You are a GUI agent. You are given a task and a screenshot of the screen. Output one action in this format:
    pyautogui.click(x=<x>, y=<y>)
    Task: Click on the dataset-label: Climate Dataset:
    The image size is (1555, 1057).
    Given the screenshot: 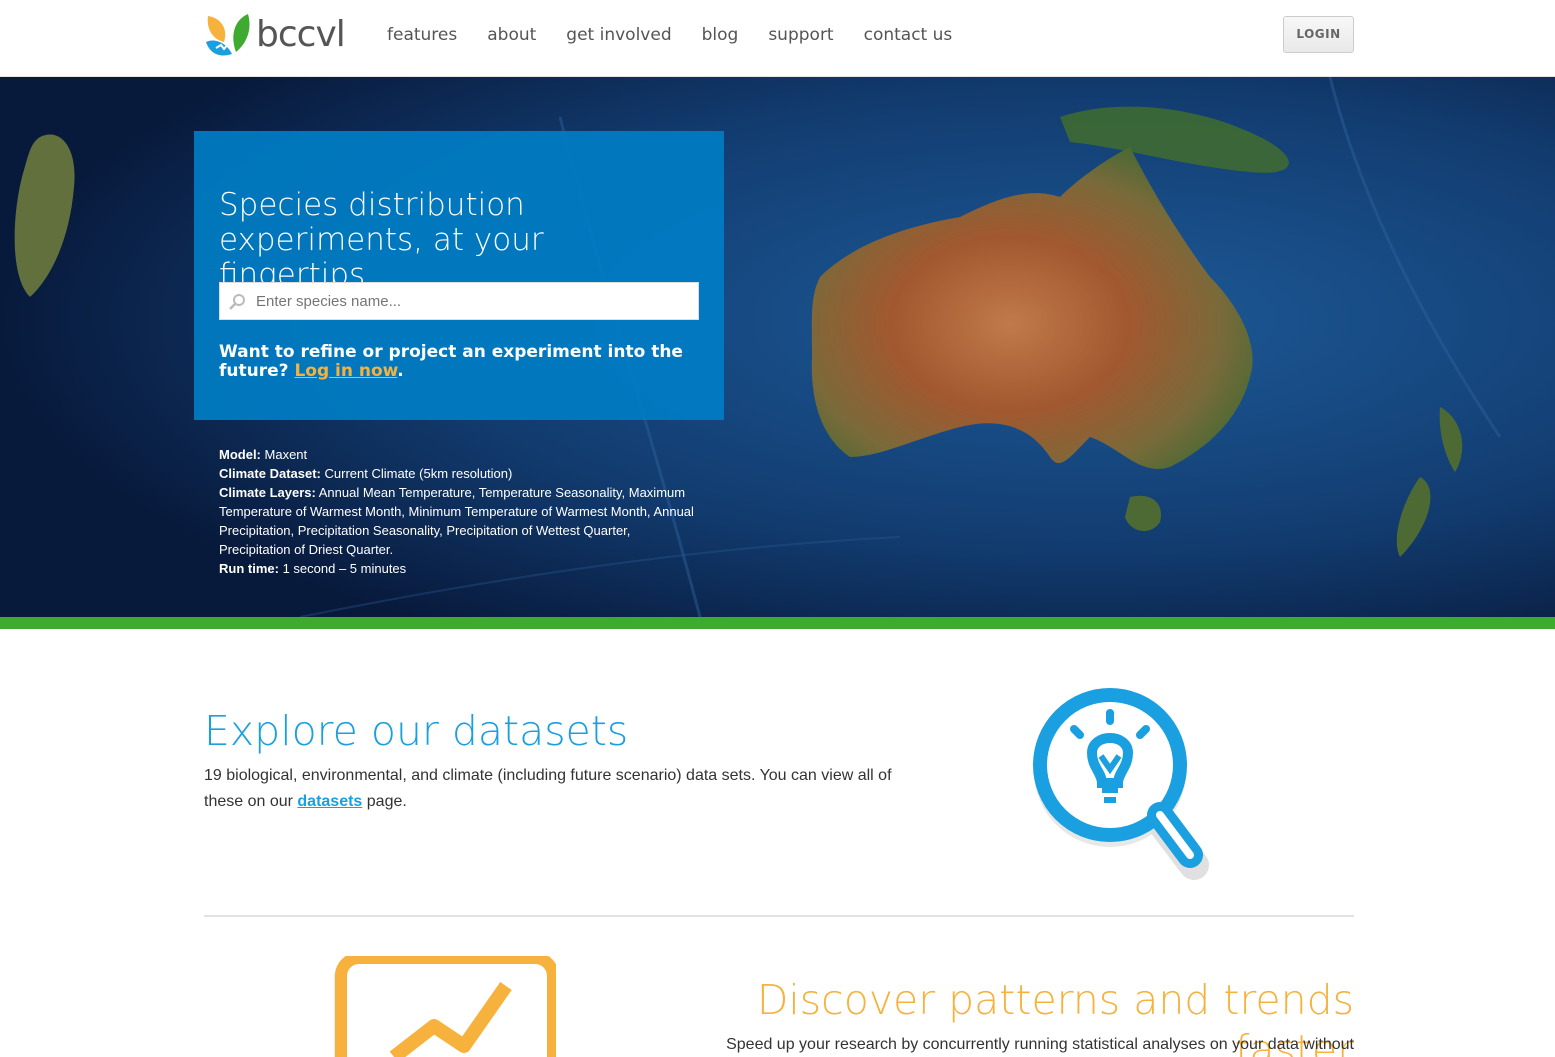 What is the action you would take?
    pyautogui.click(x=270, y=473)
    